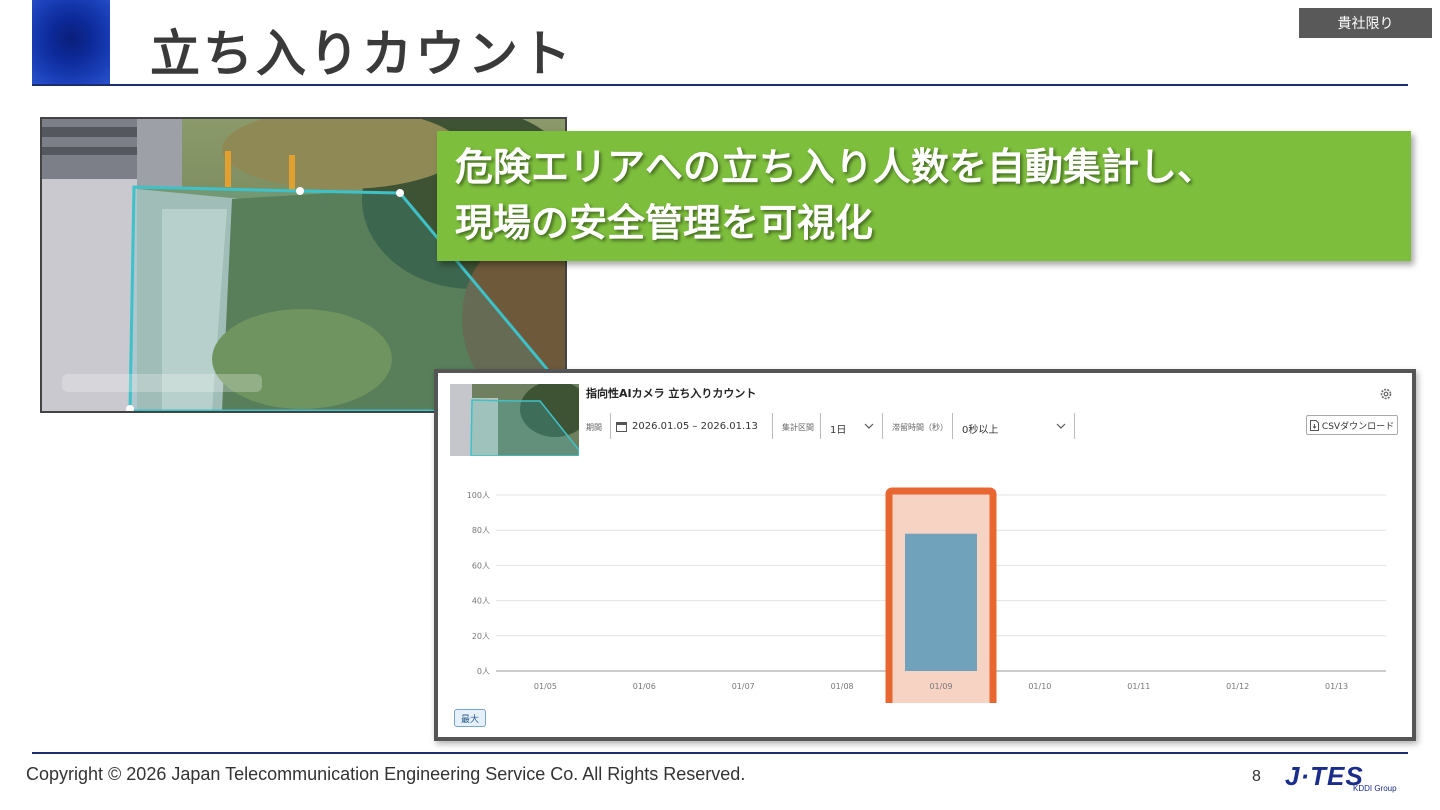 The image size is (1440, 810). What do you see at coordinates (924, 196) in the screenshot?
I see `headline-banner: 危険エリアへの立ち入り人数を自動集計し、 現場の安全管理を可視化` at bounding box center [924, 196].